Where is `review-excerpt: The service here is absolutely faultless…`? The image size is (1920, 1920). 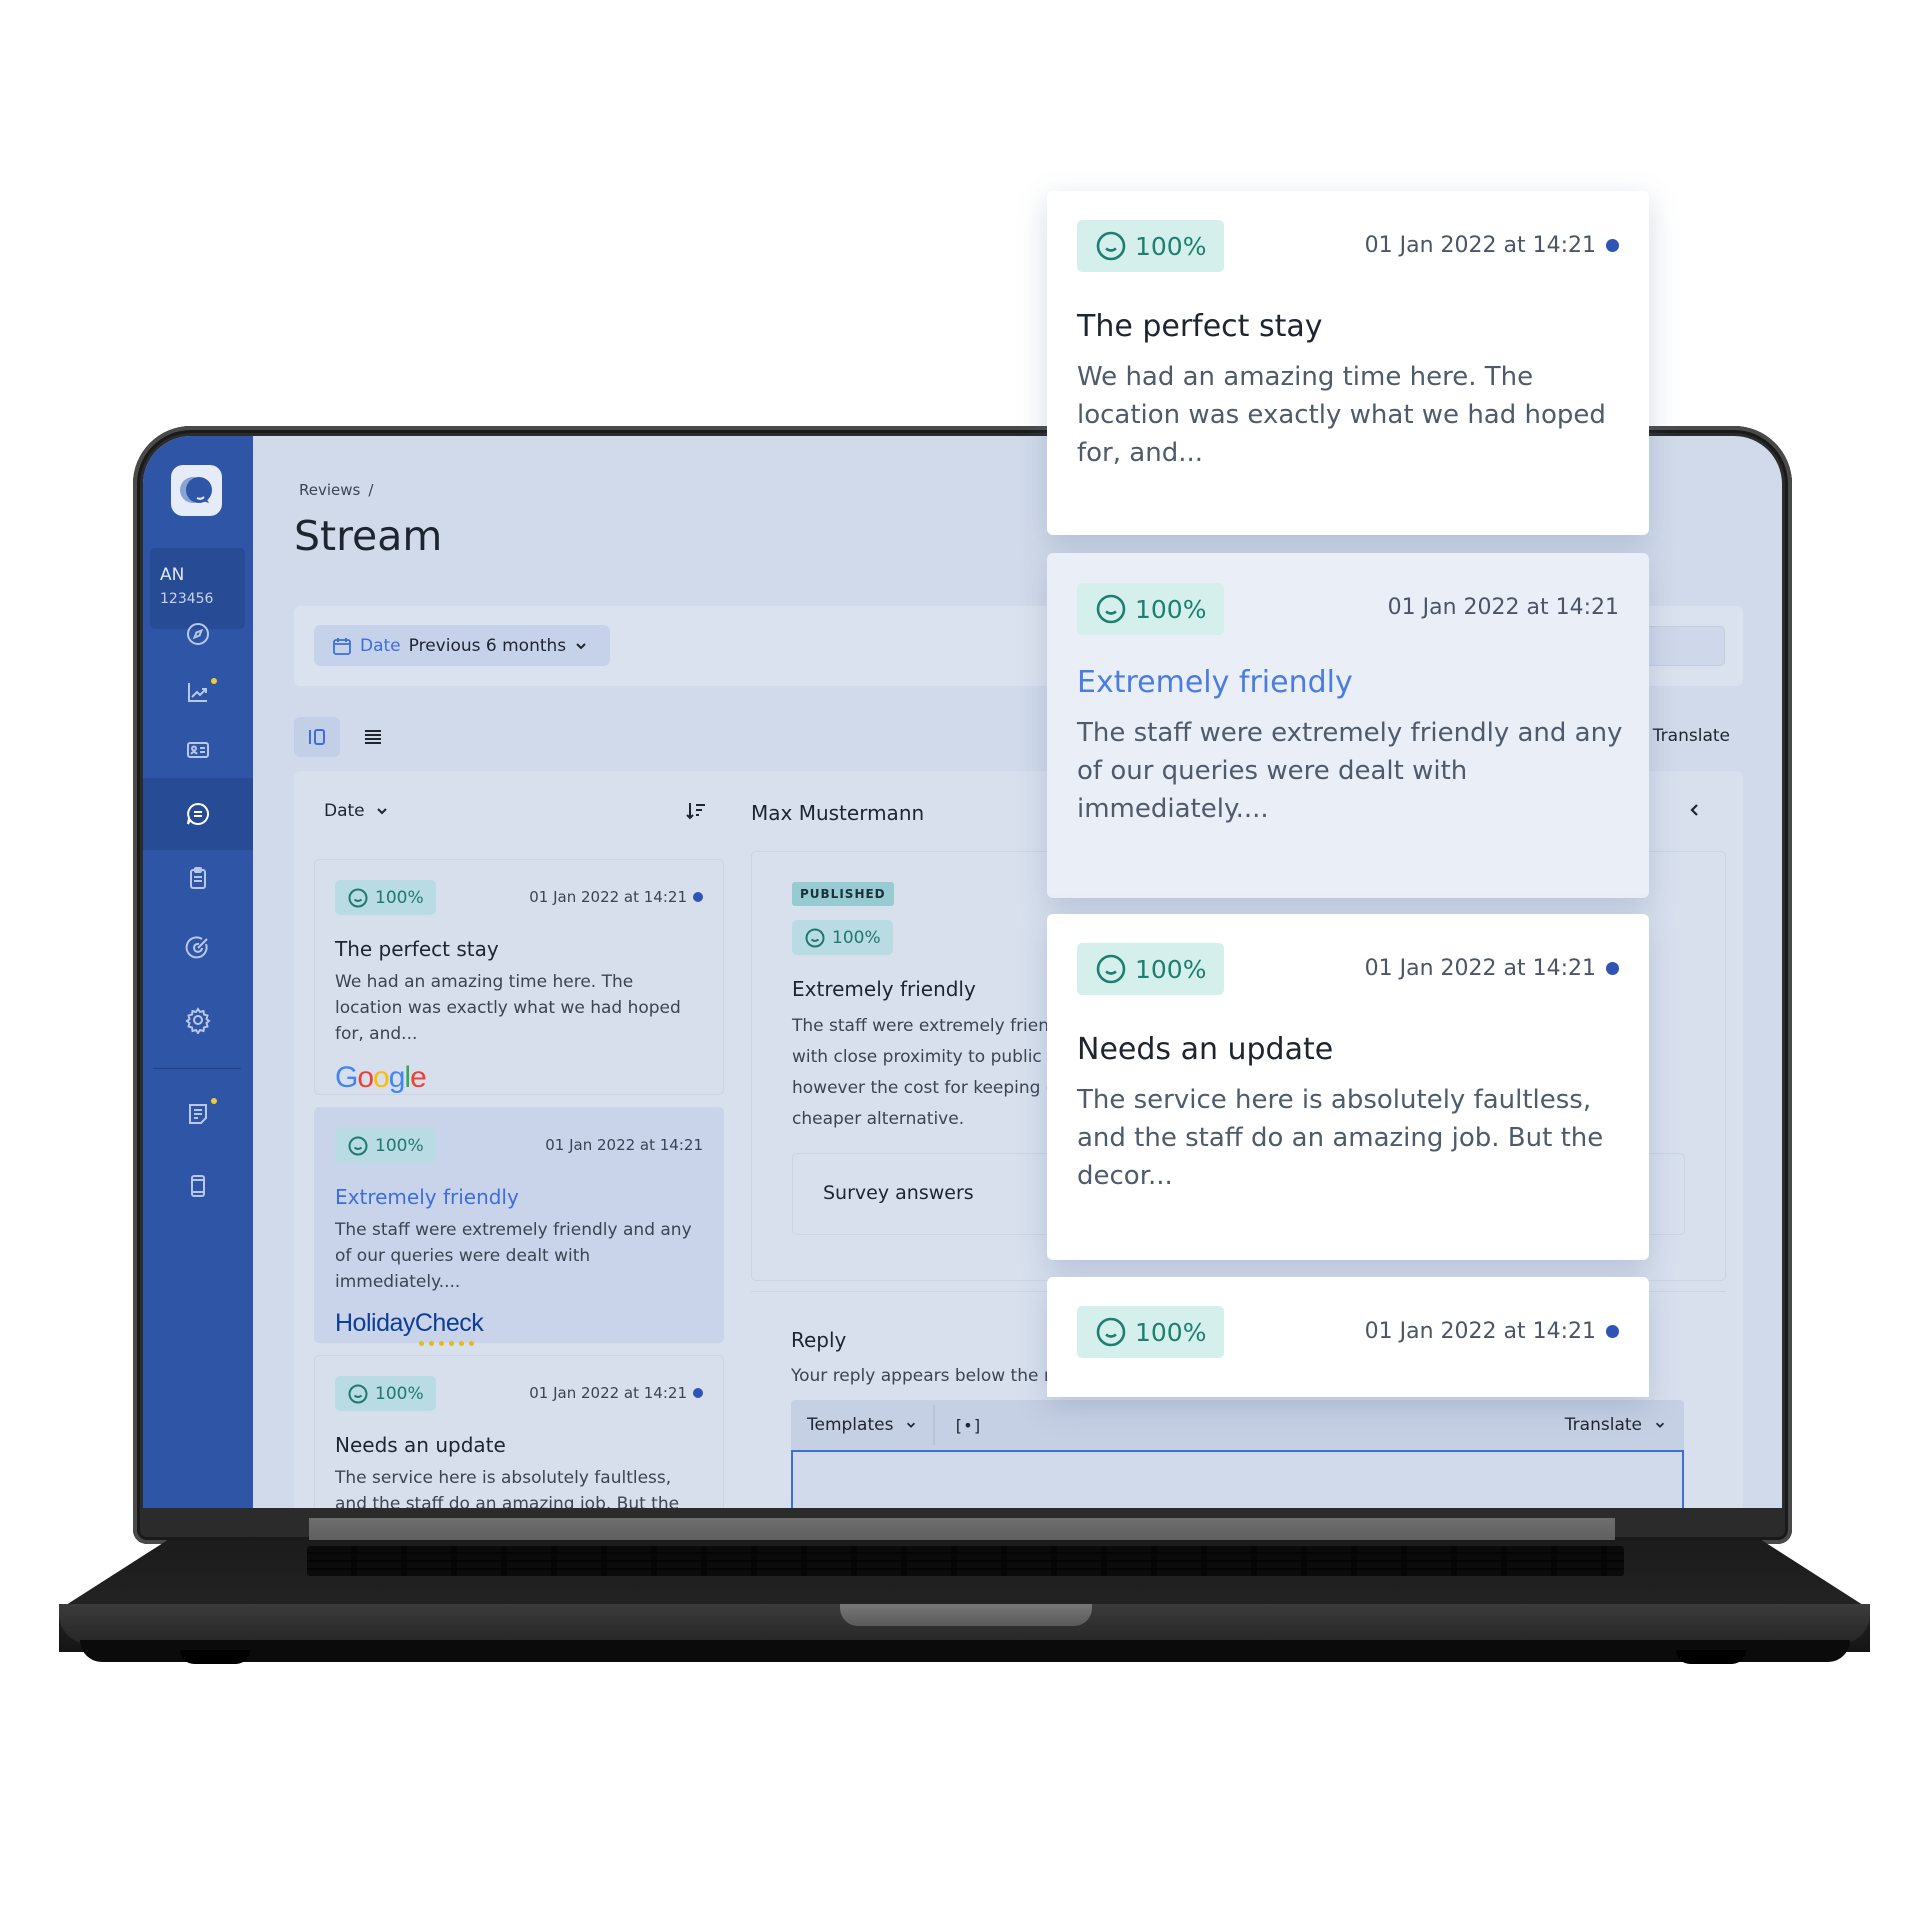 review-excerpt: The service here is absolutely faultless… is located at coordinates (1340, 1138).